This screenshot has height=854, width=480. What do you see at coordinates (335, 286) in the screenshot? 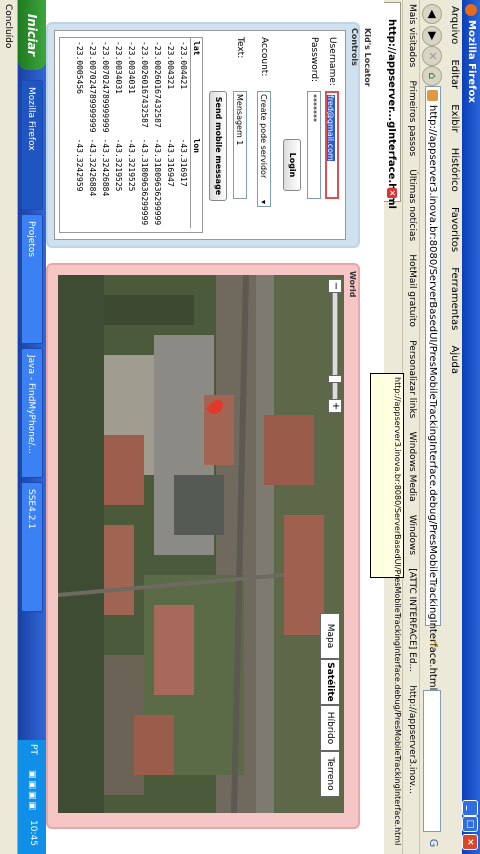
I see `zoom-out-button: −` at bounding box center [335, 286].